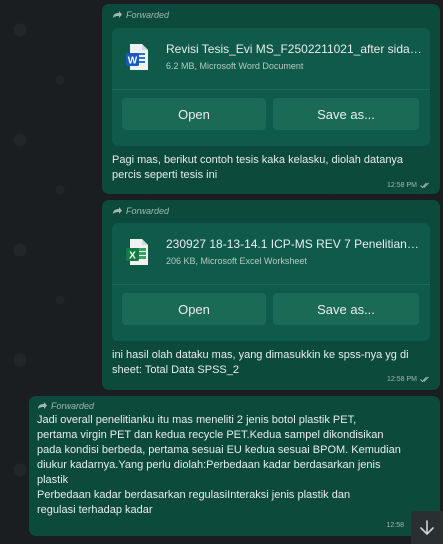 This screenshot has width=443, height=544. I want to click on arrow-down-icon, so click(427, 527).